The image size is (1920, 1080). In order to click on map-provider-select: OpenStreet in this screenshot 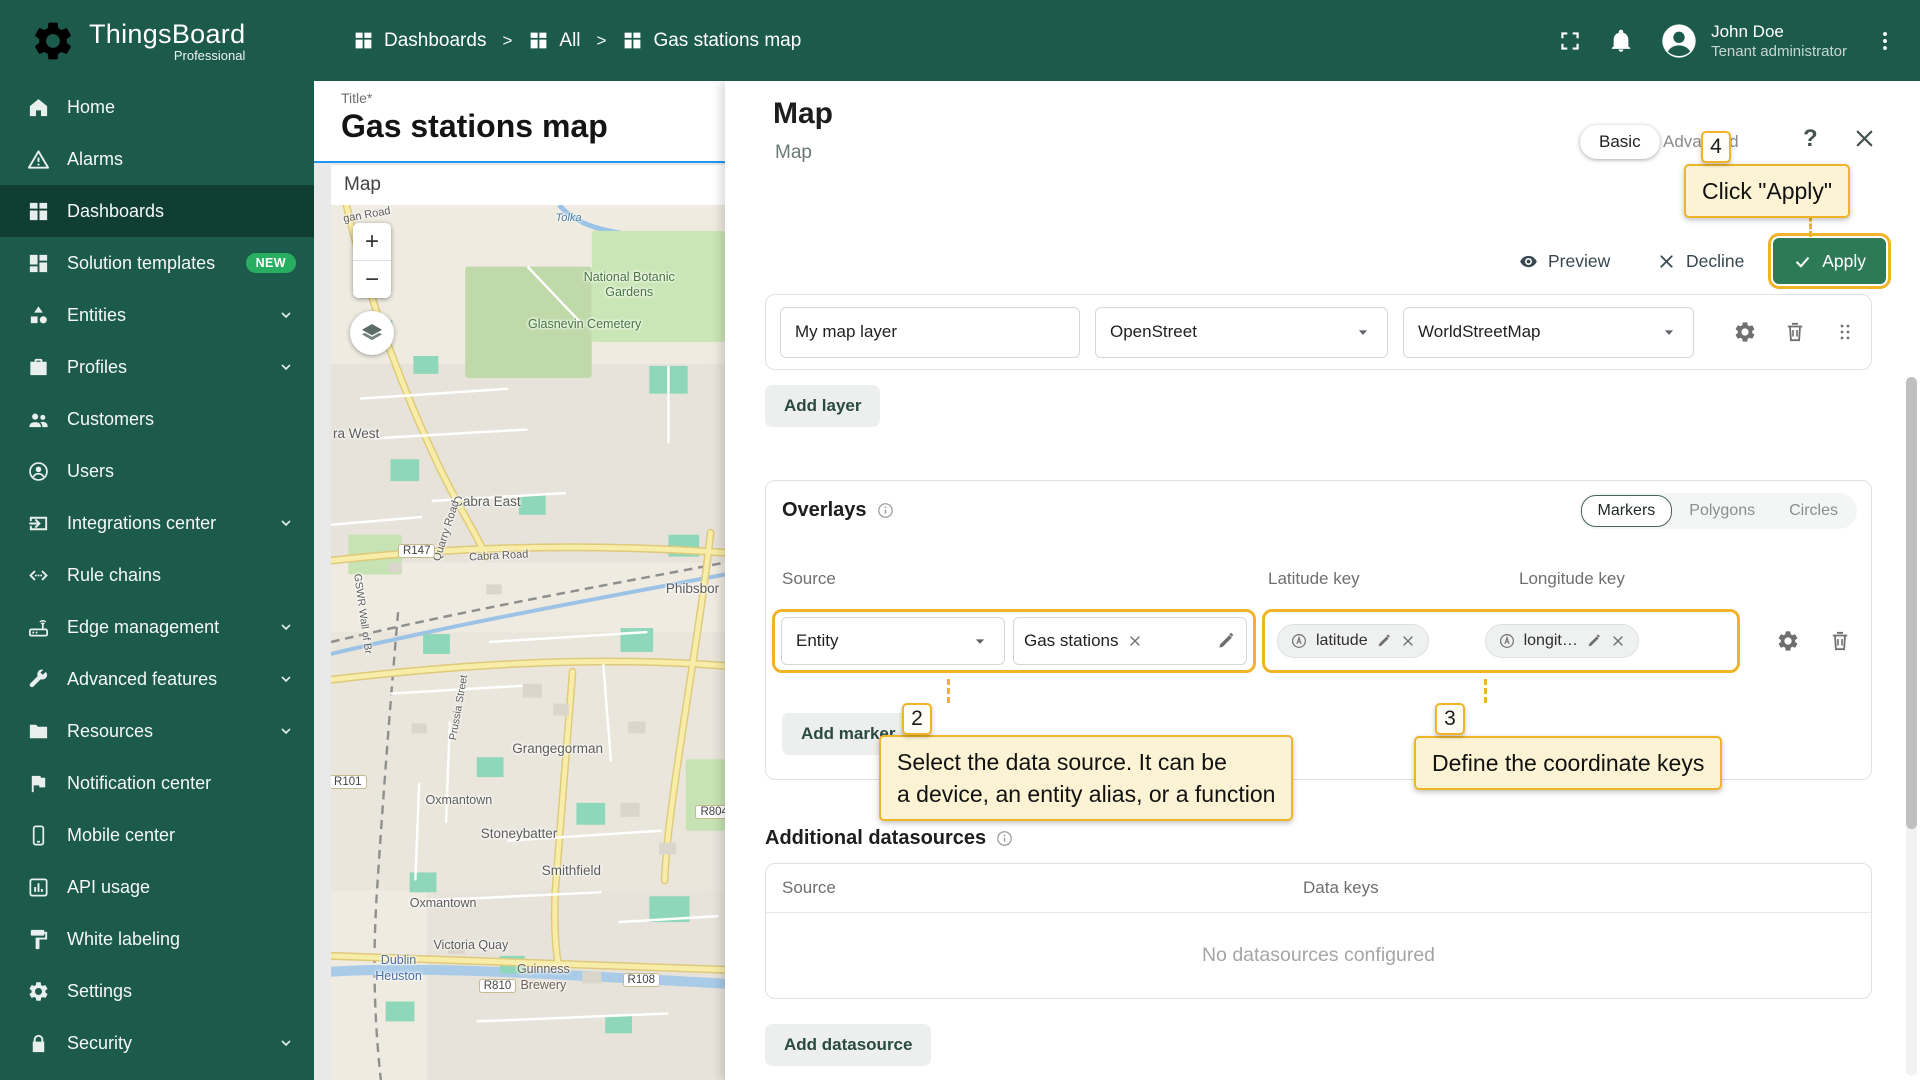, I will do `click(1241, 332)`.